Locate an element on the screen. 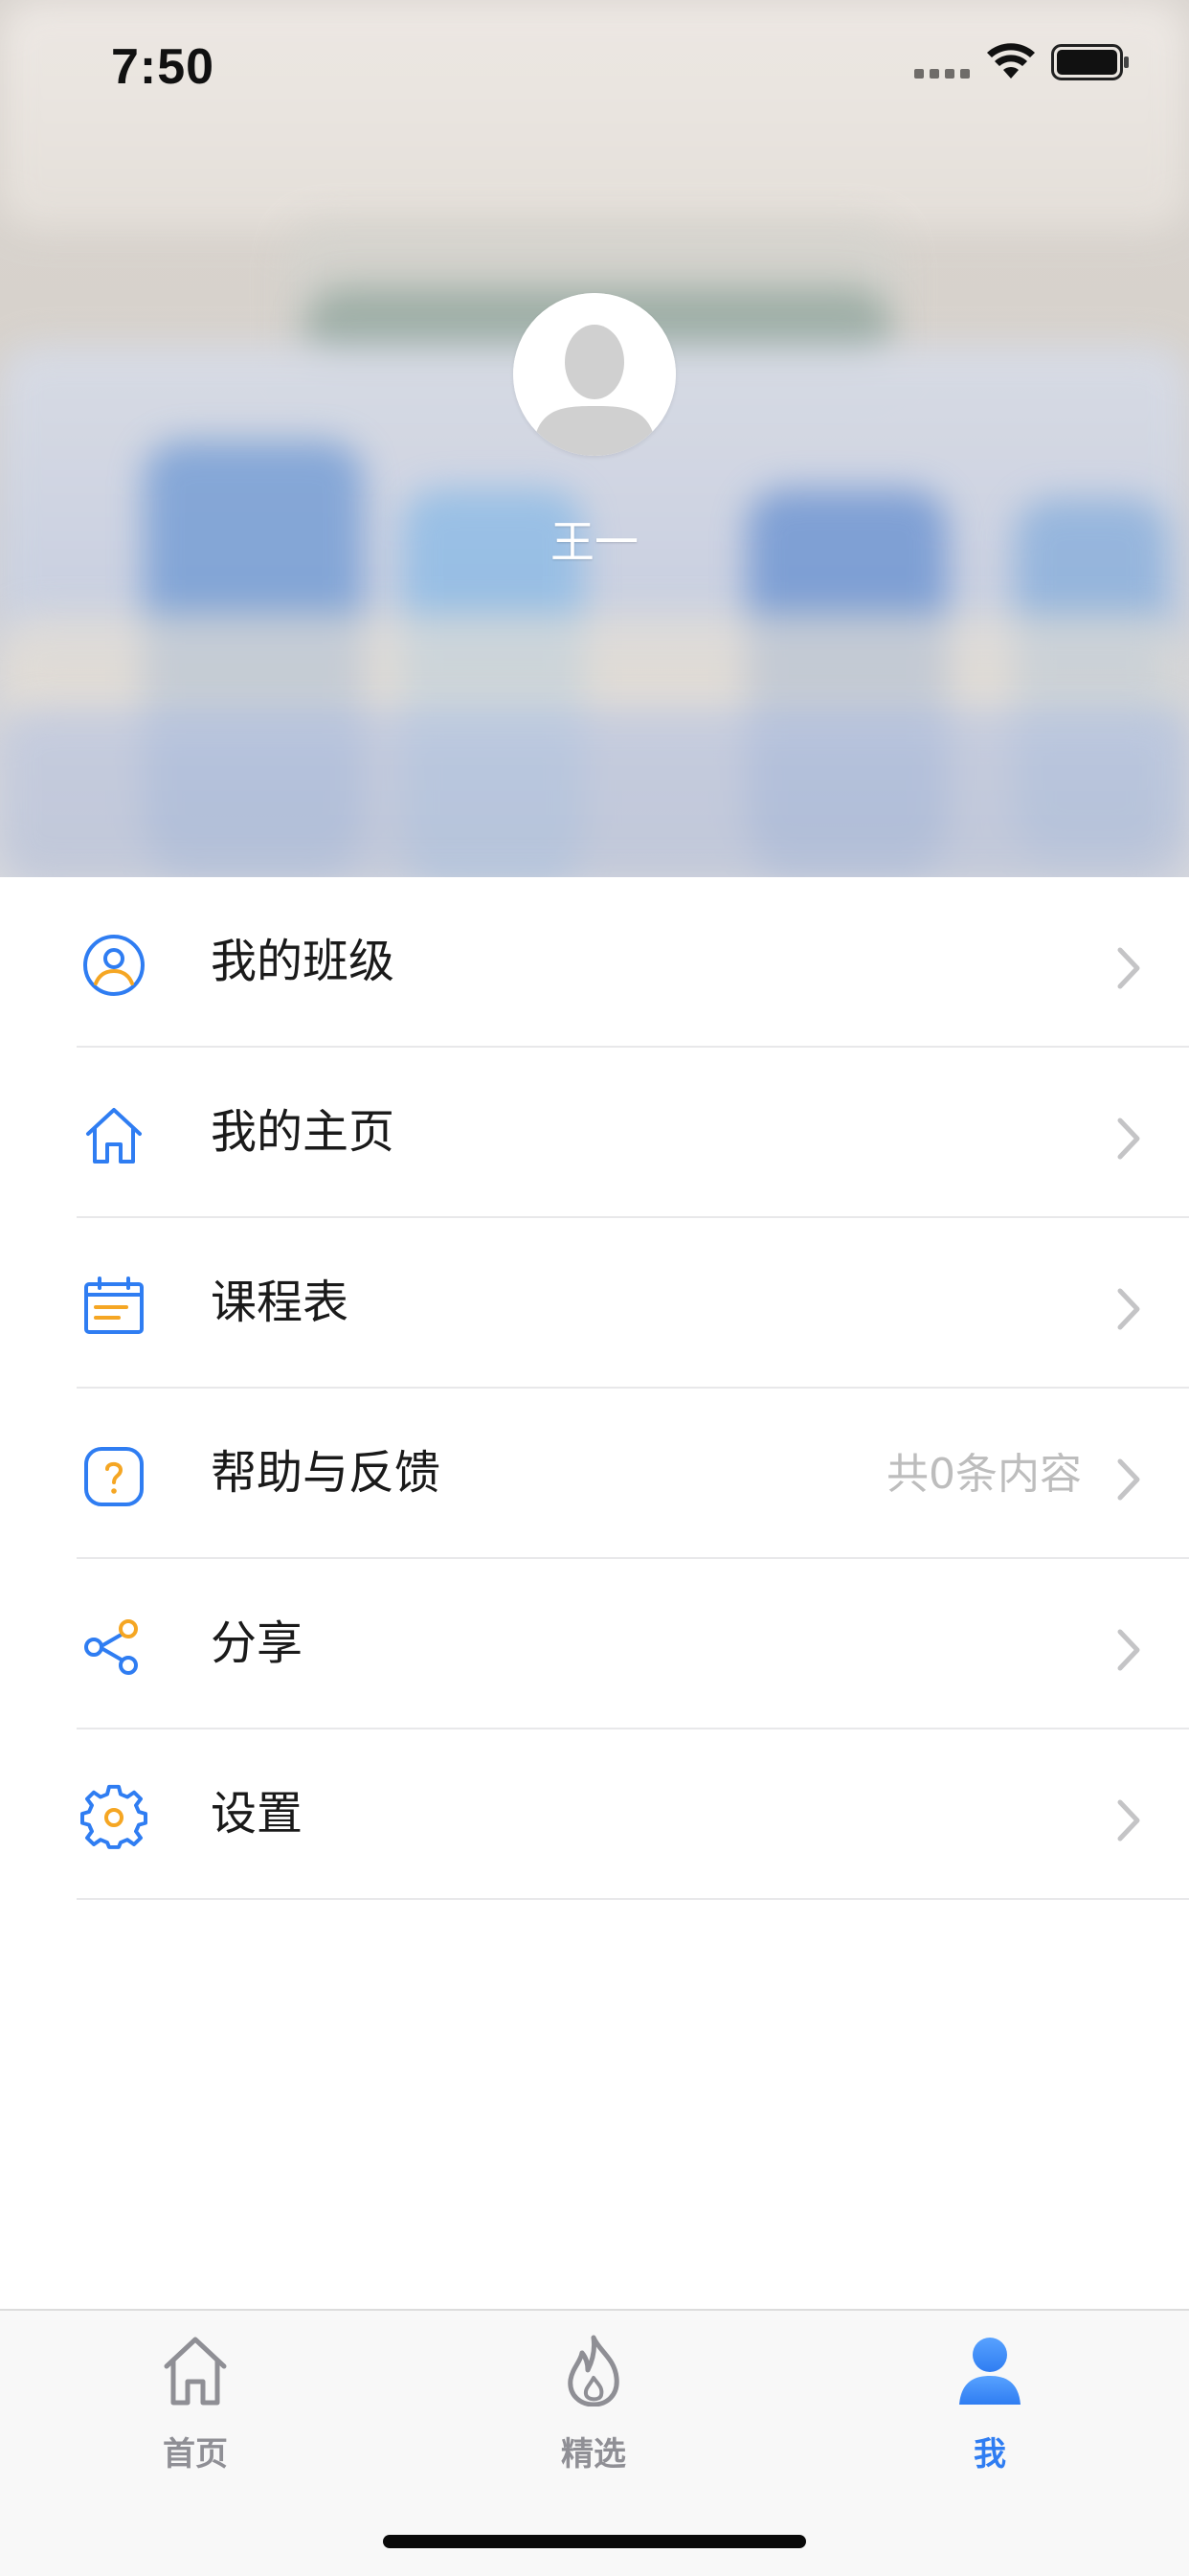 This screenshot has width=1189, height=2576. tab-me: 我 is located at coordinates (990, 2410).